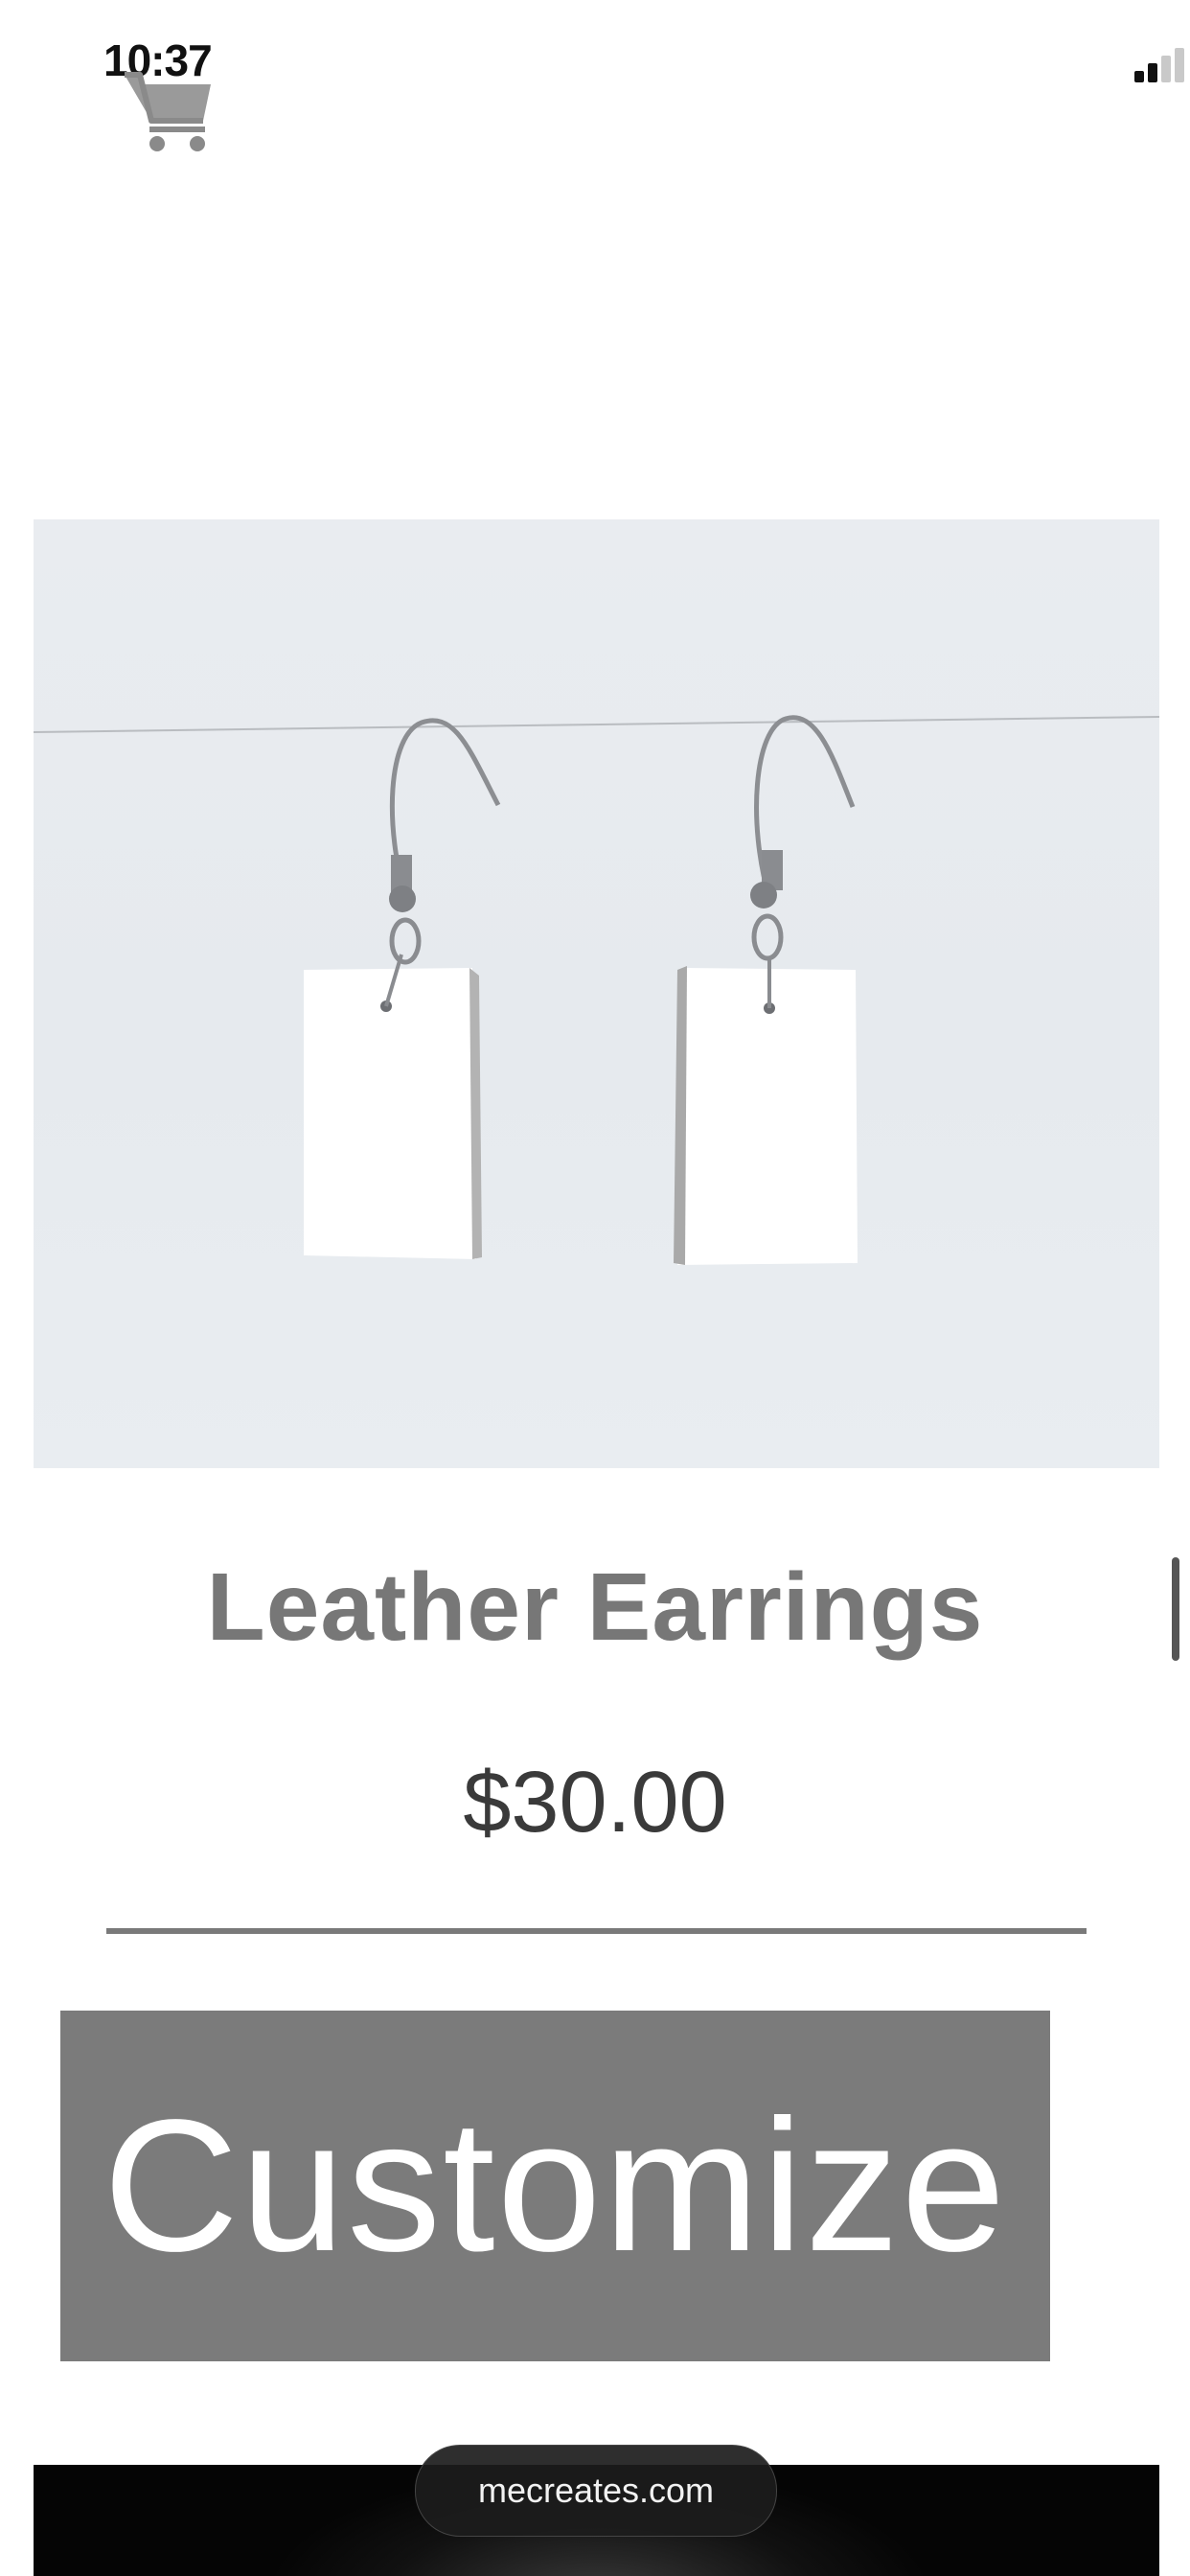 The height and width of the screenshot is (2576, 1190). I want to click on left-earring, so click(403, 989).